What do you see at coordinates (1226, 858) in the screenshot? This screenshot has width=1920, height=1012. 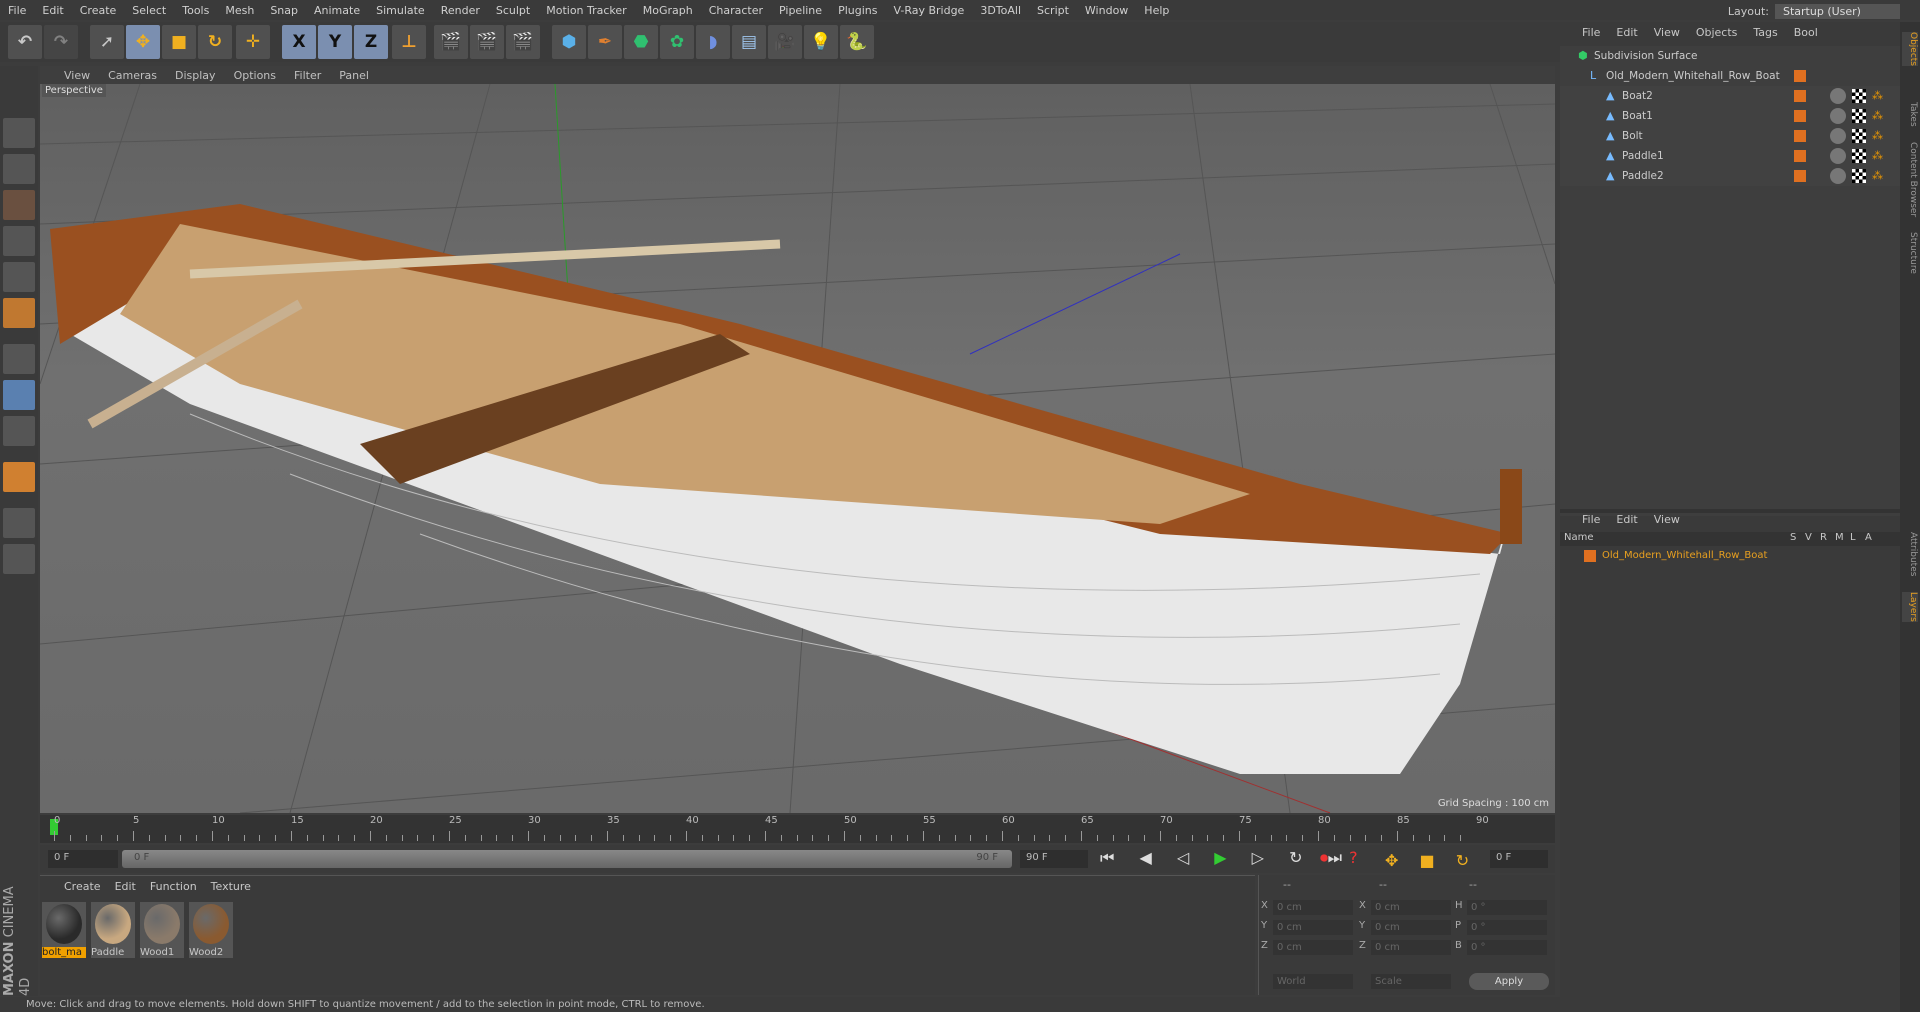 I see `transport-buttons: ⏮ ◀ ◁ ▶ ▷ ↻ ⏭` at bounding box center [1226, 858].